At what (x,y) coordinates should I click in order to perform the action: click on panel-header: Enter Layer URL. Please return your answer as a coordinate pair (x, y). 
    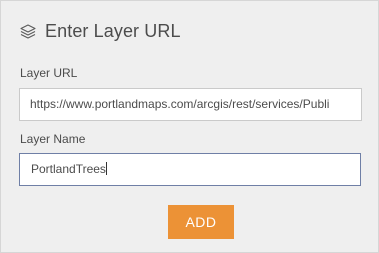
    Looking at the image, I should click on (100, 31).